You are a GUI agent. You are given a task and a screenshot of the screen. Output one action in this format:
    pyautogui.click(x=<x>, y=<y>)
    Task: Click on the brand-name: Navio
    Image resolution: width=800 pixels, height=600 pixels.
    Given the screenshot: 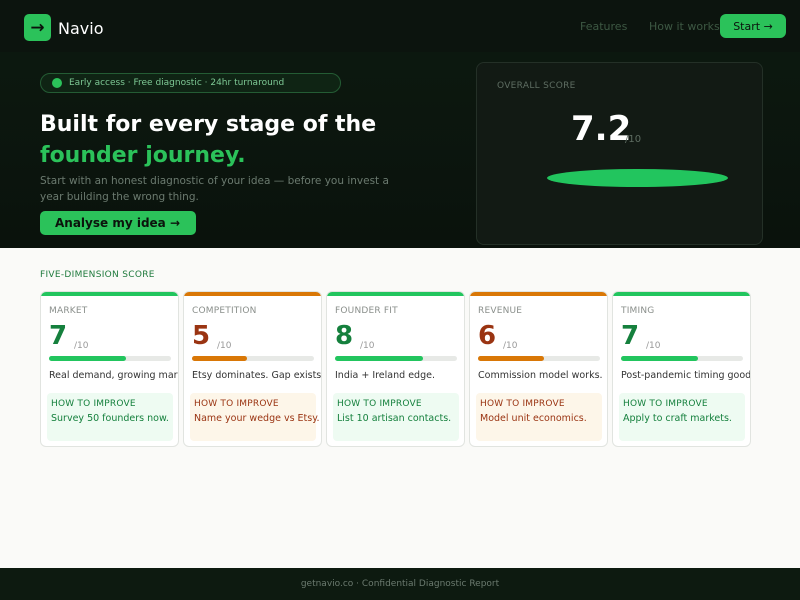 What is the action you would take?
    pyautogui.click(x=80, y=28)
    